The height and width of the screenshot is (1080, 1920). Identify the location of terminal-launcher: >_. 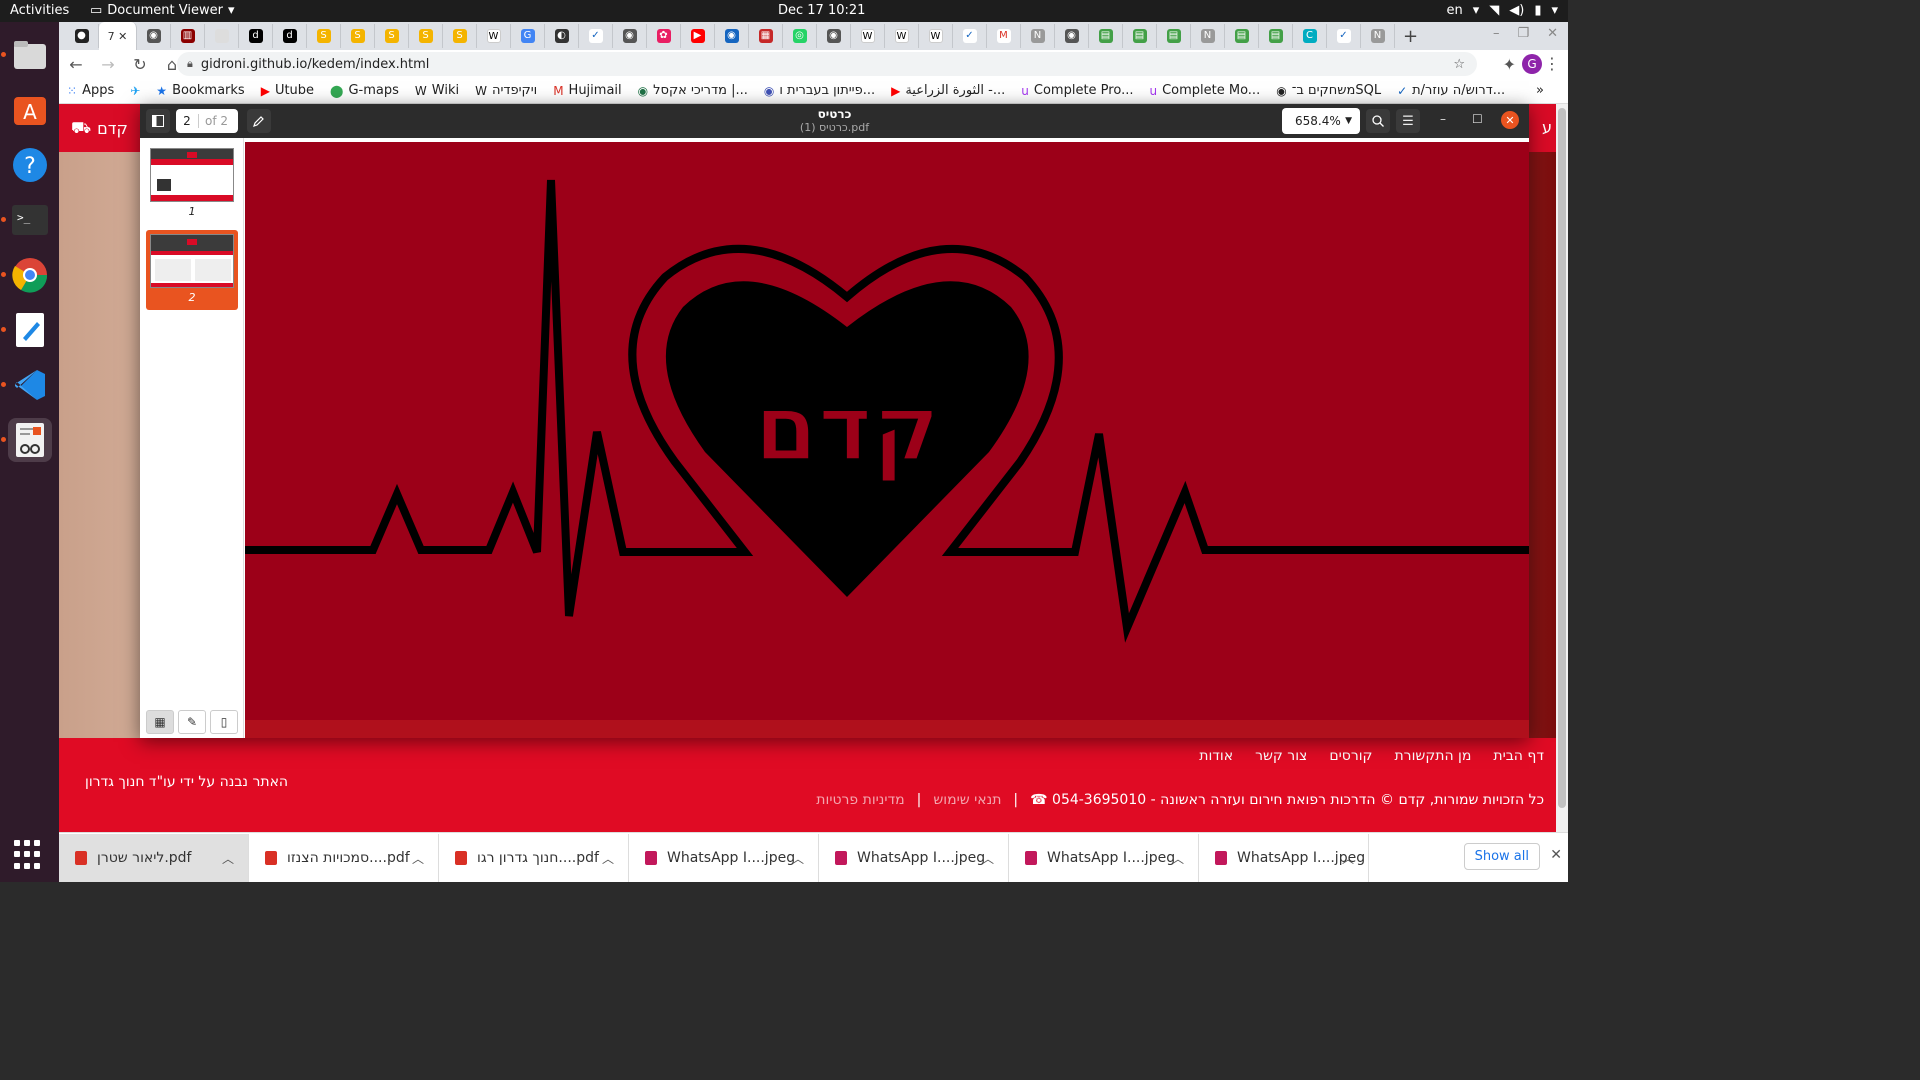
(26, 220).